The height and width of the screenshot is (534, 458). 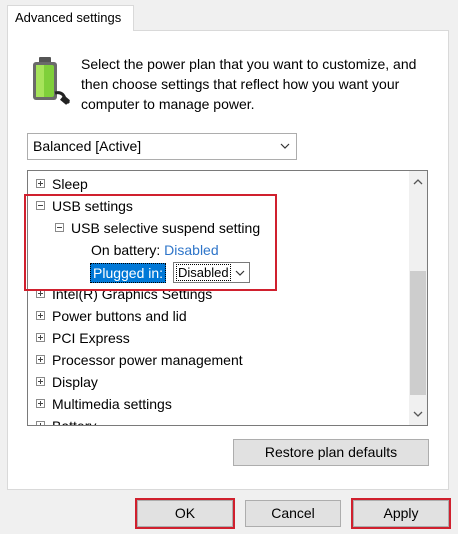 What do you see at coordinates (203, 272) in the screenshot?
I see `plugged-in-value: Disabled` at bounding box center [203, 272].